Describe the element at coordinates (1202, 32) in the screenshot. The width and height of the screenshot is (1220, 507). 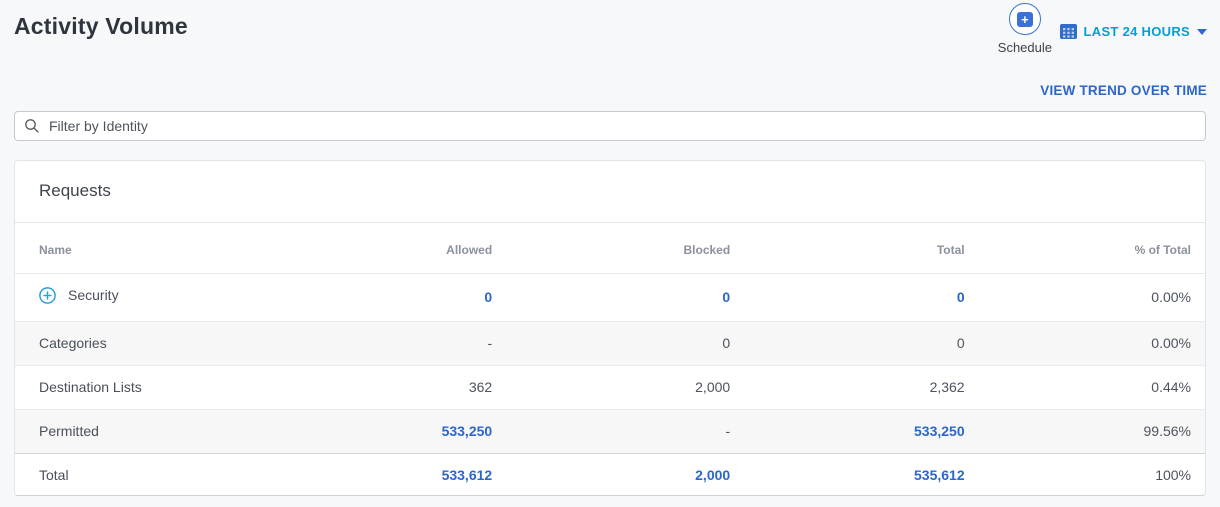
I see `caret-down-icon` at that location.